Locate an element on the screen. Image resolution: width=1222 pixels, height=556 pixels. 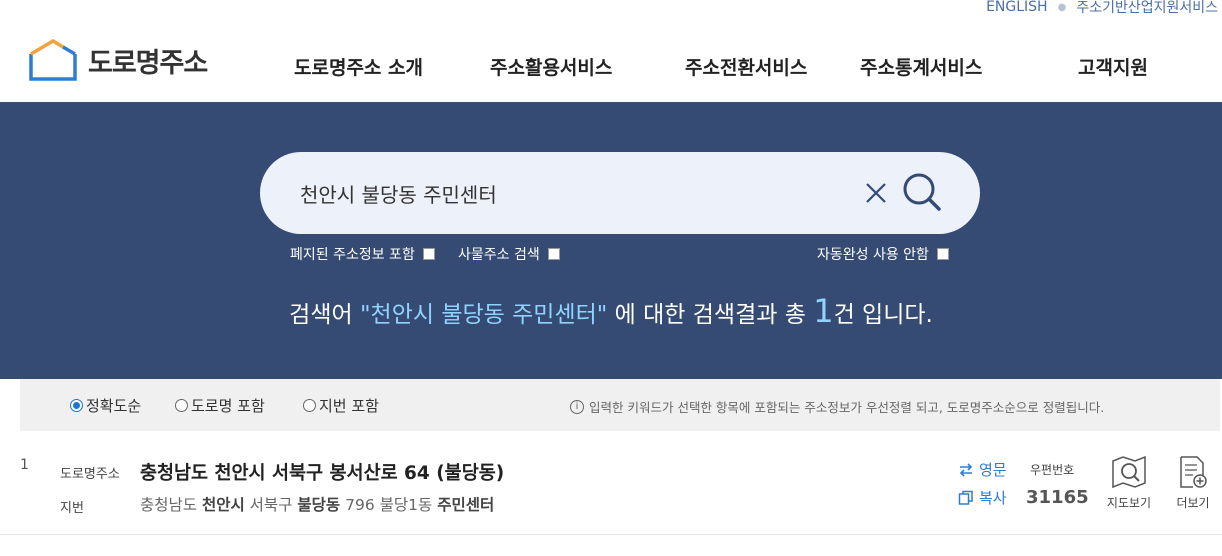
copy-button: 복사 is located at coordinates (982, 497).